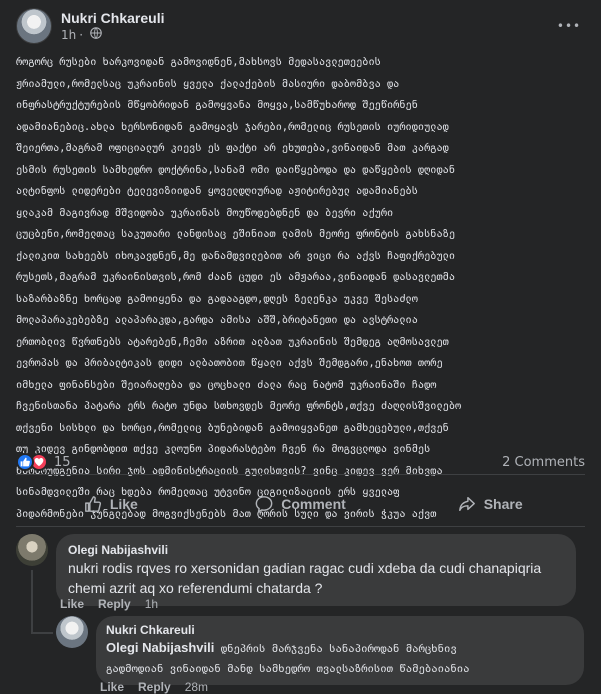  What do you see at coordinates (32, 602) in the screenshot?
I see `thread-line` at bounding box center [32, 602].